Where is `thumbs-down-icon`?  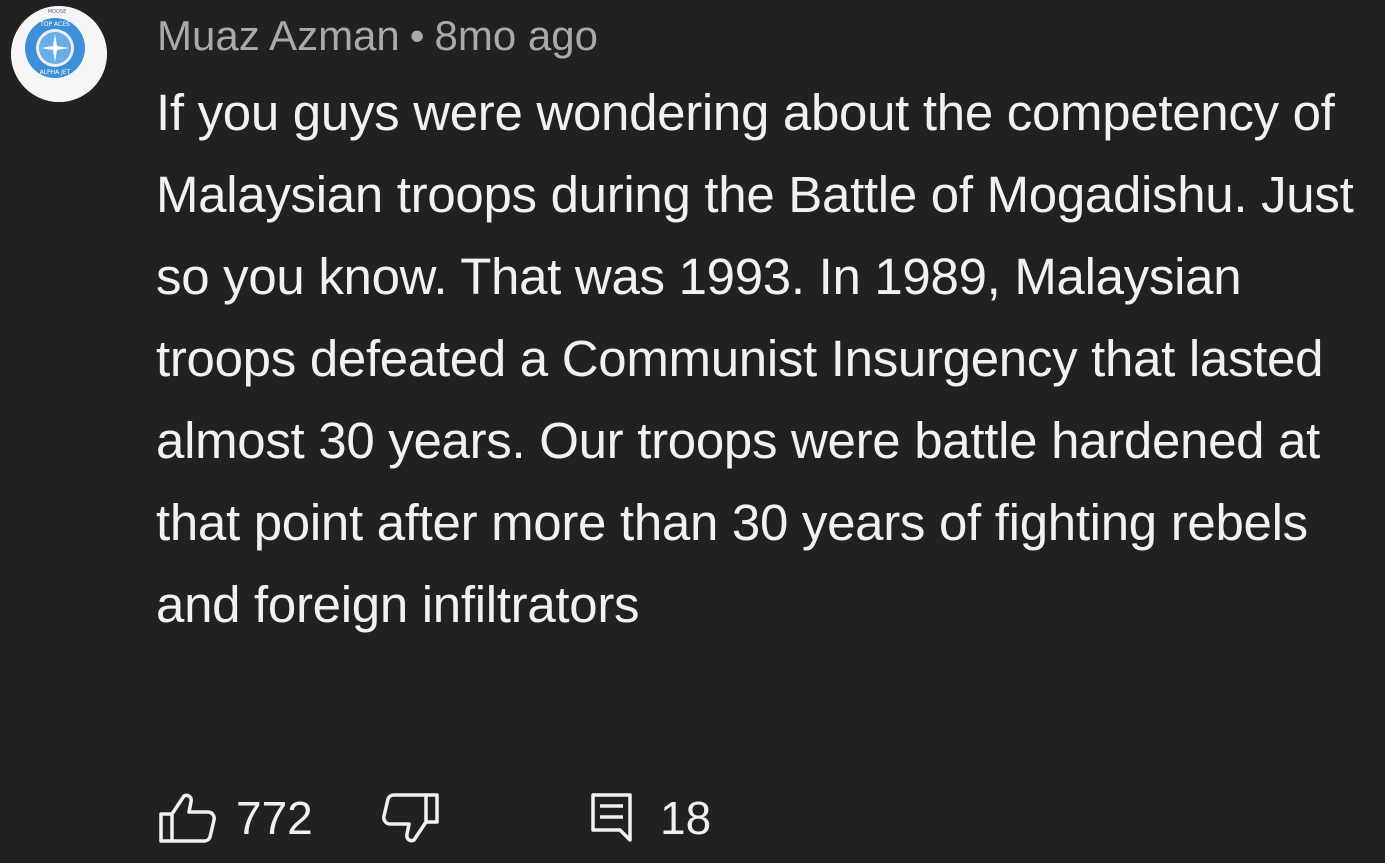
thumbs-down-icon is located at coordinates (410, 818).